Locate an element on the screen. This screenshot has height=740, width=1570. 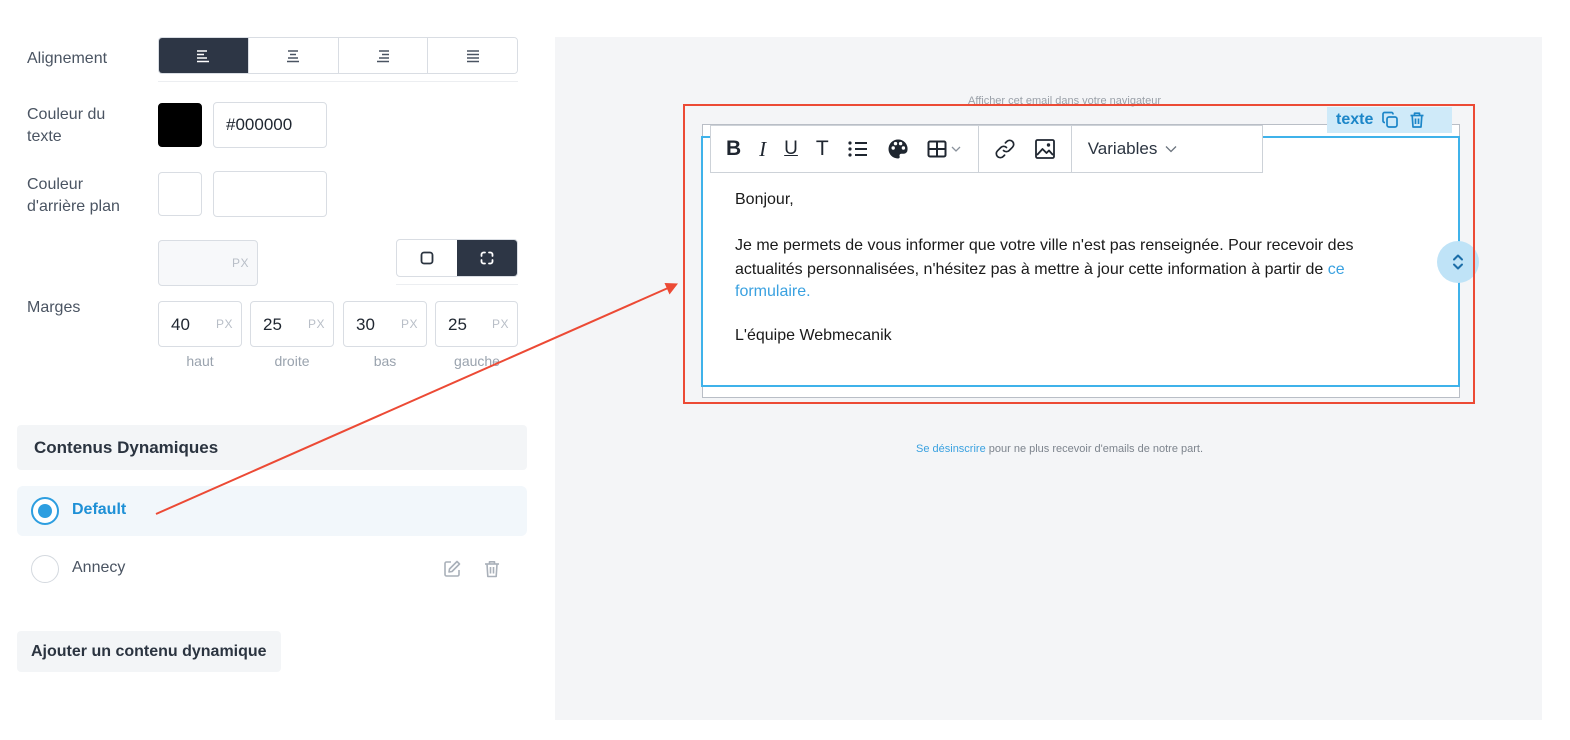
margin-top-input: 40 PX is located at coordinates (200, 324).